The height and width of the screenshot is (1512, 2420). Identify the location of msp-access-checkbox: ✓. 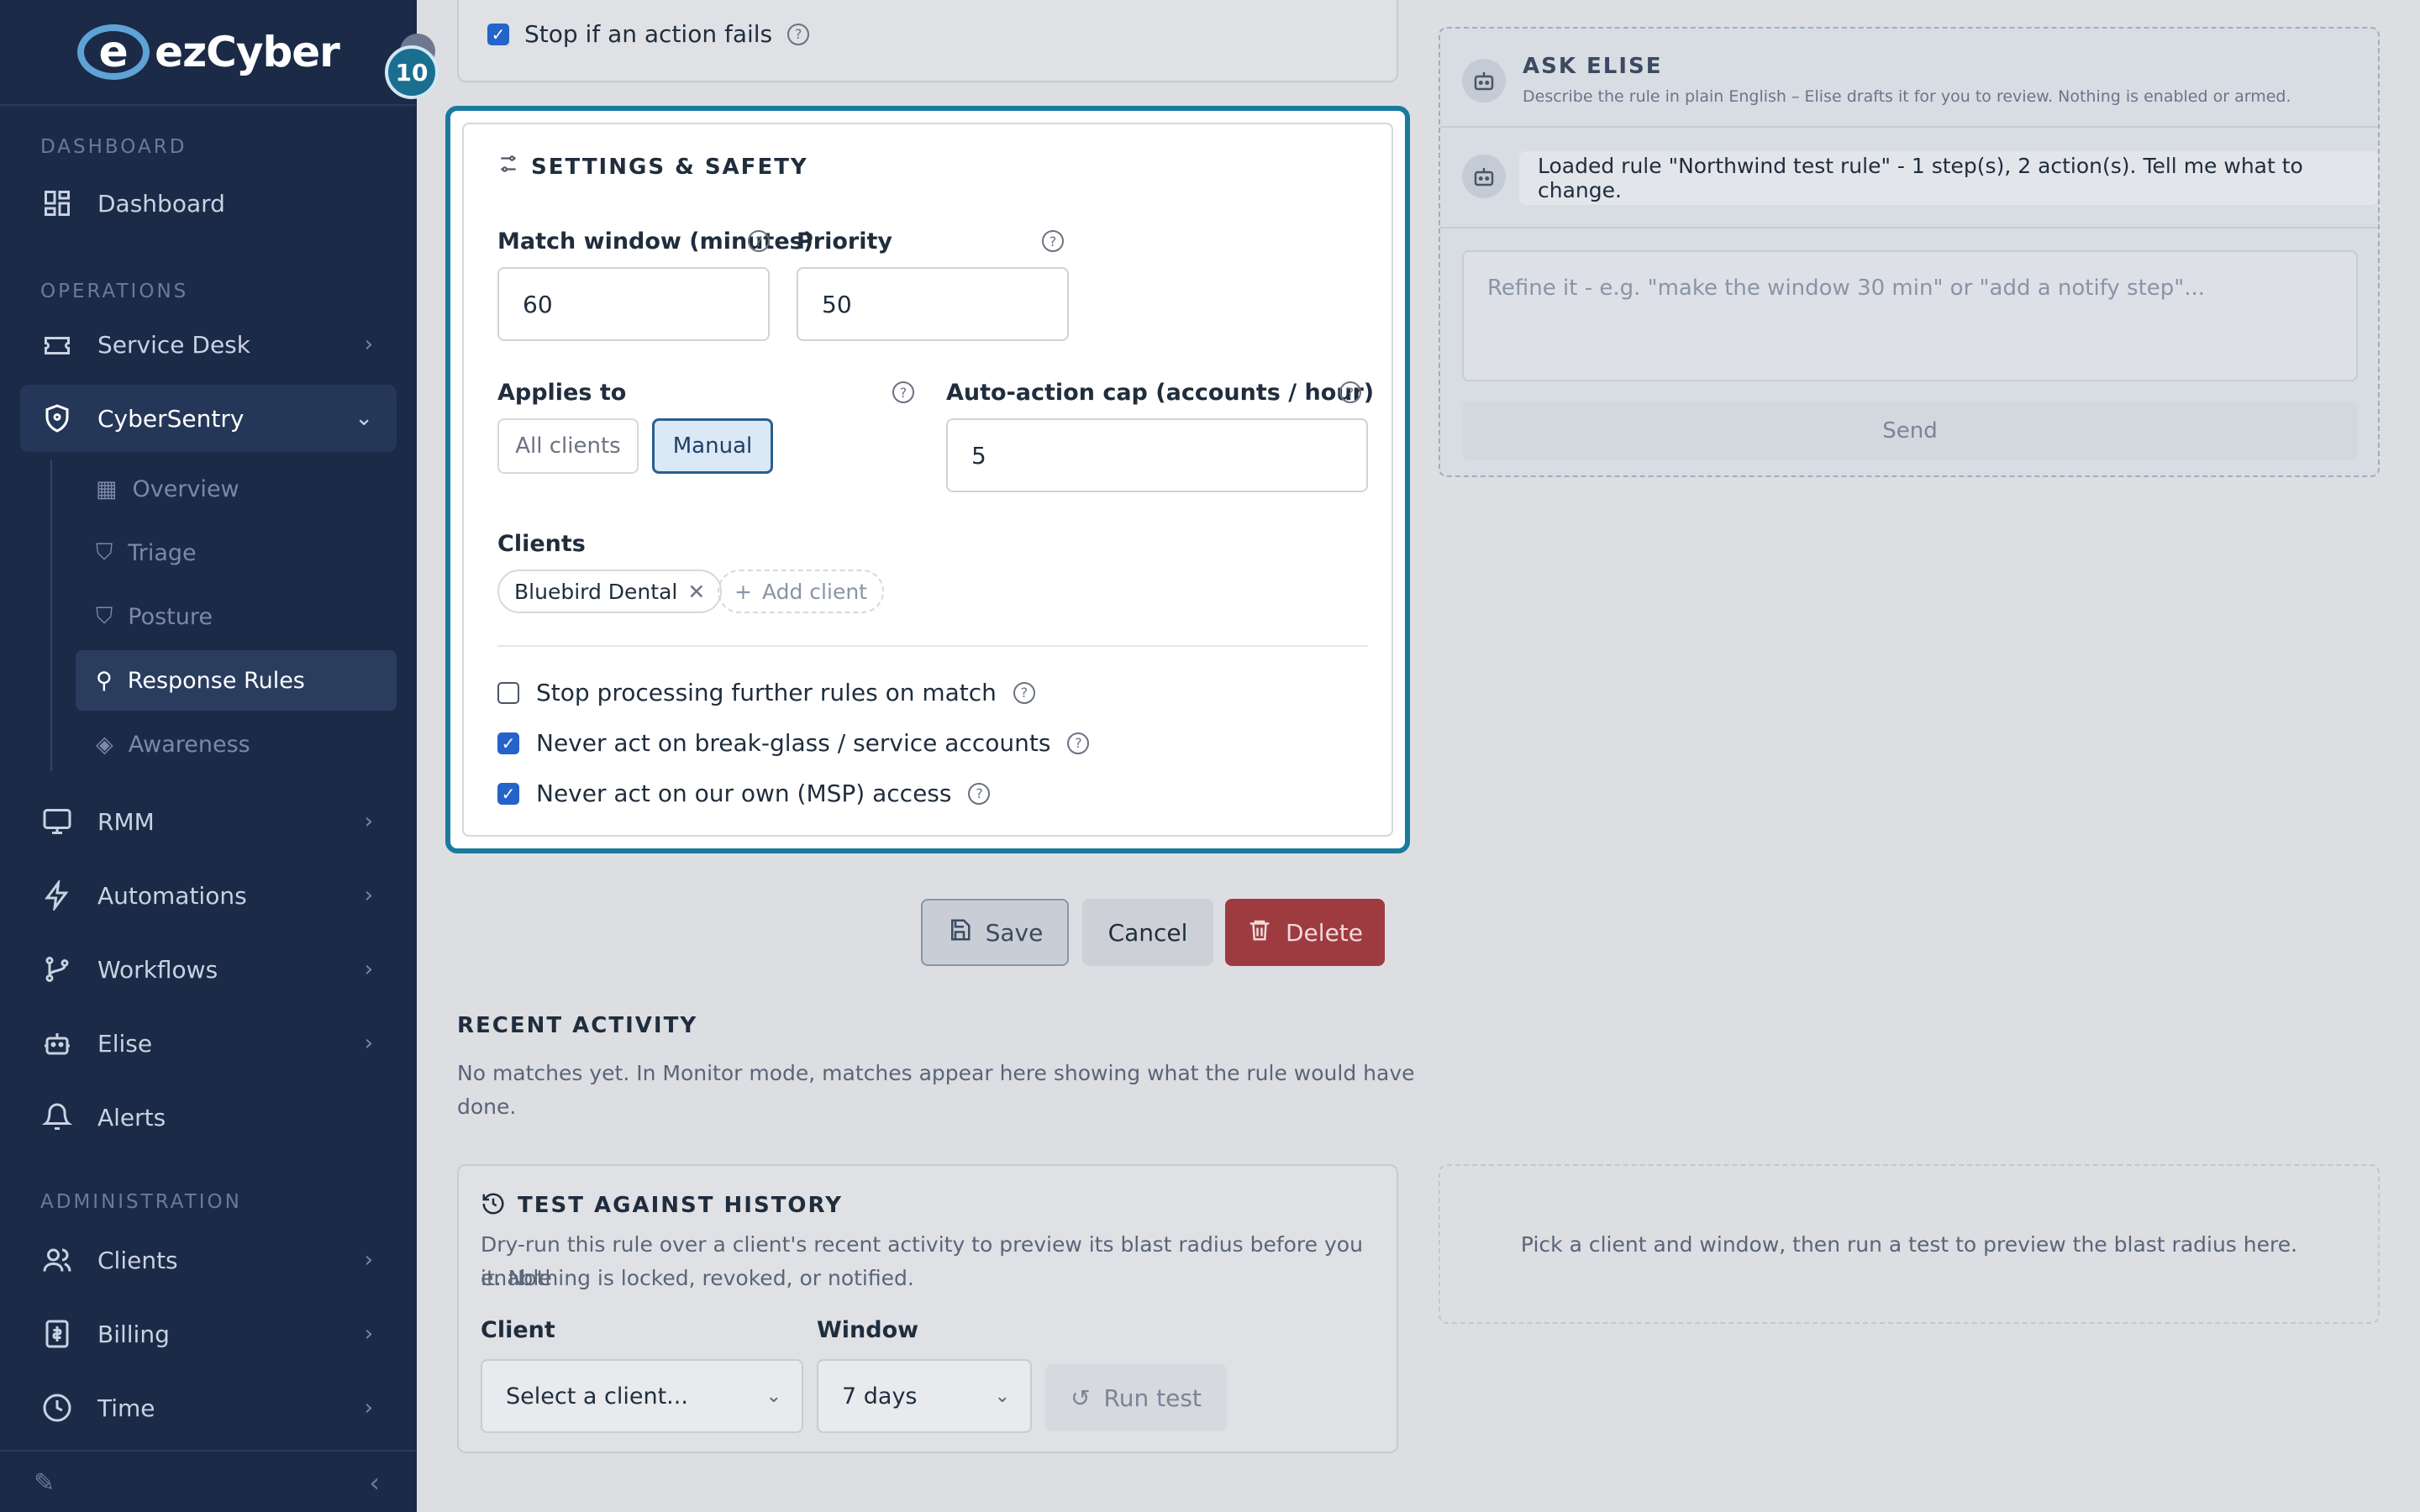
(508, 793).